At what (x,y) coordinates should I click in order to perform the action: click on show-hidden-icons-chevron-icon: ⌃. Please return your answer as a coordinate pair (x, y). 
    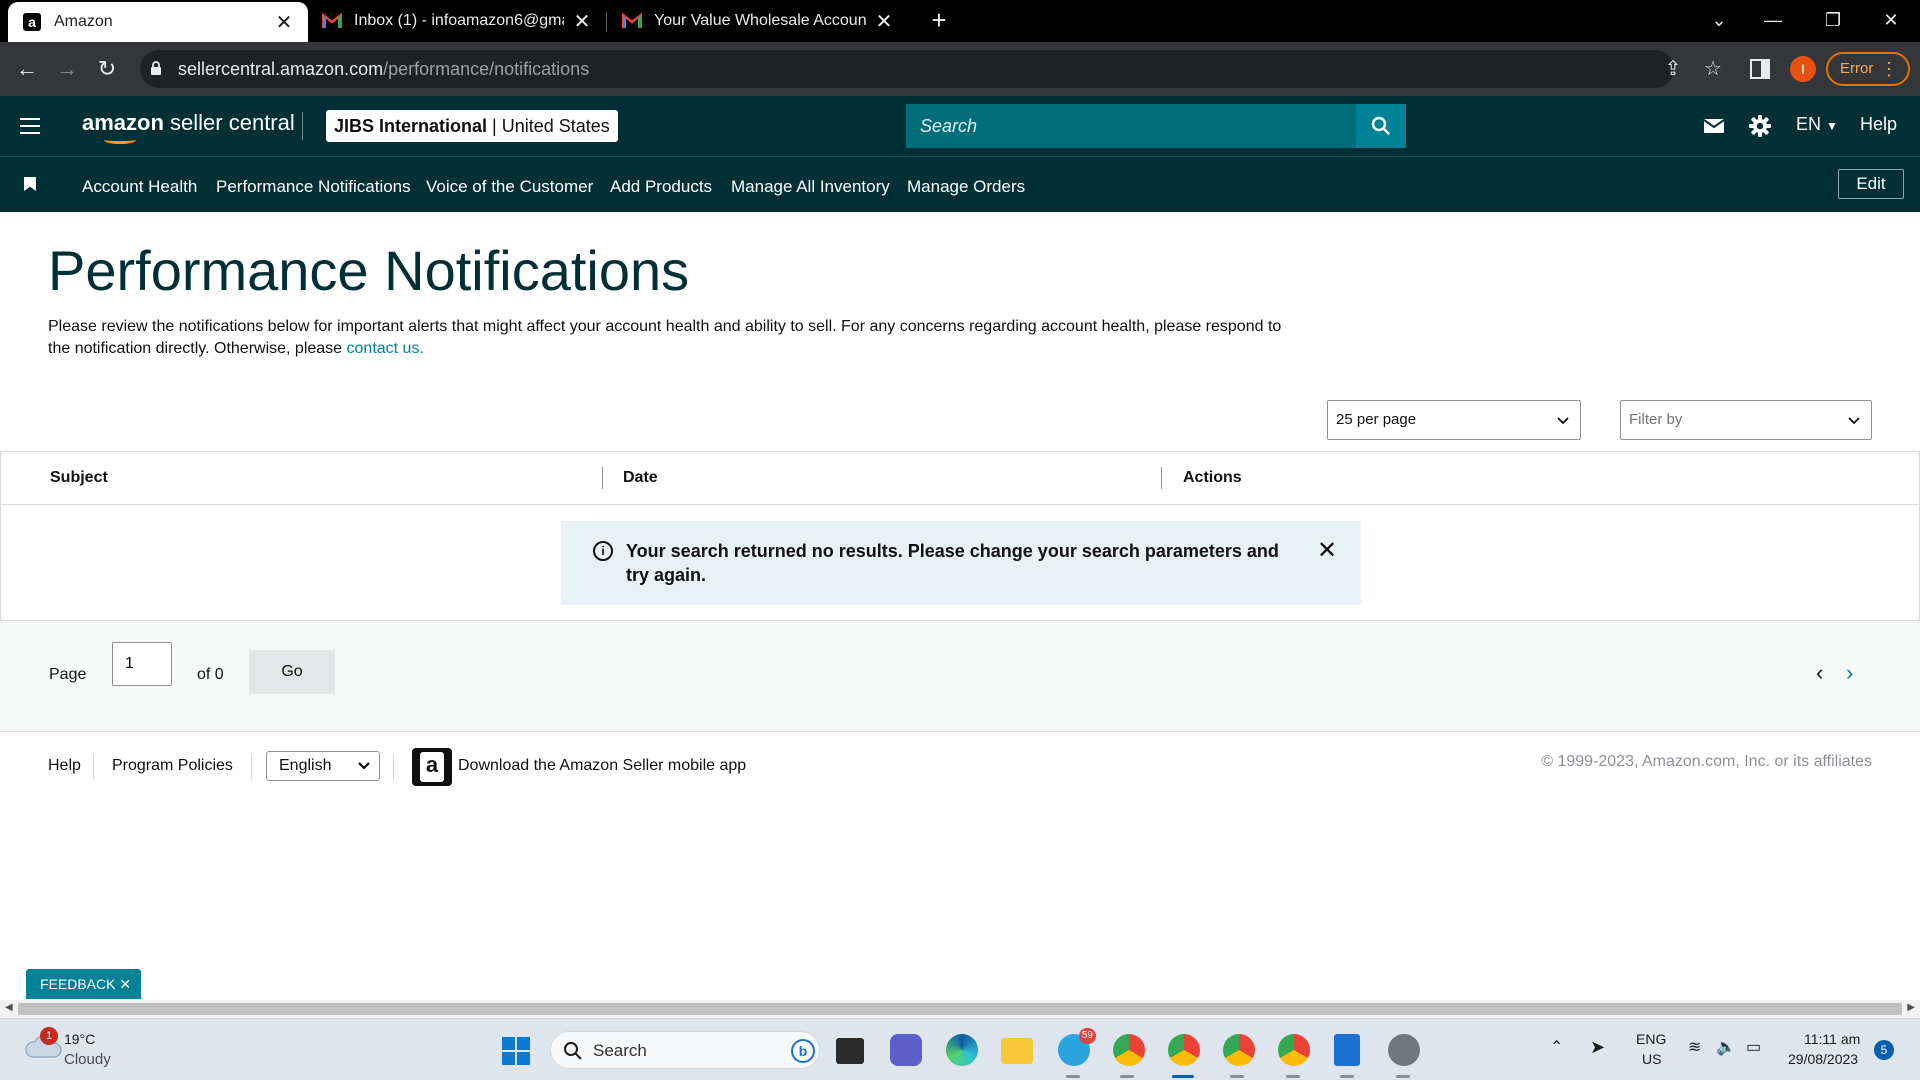
    Looking at the image, I should click on (1556, 1047).